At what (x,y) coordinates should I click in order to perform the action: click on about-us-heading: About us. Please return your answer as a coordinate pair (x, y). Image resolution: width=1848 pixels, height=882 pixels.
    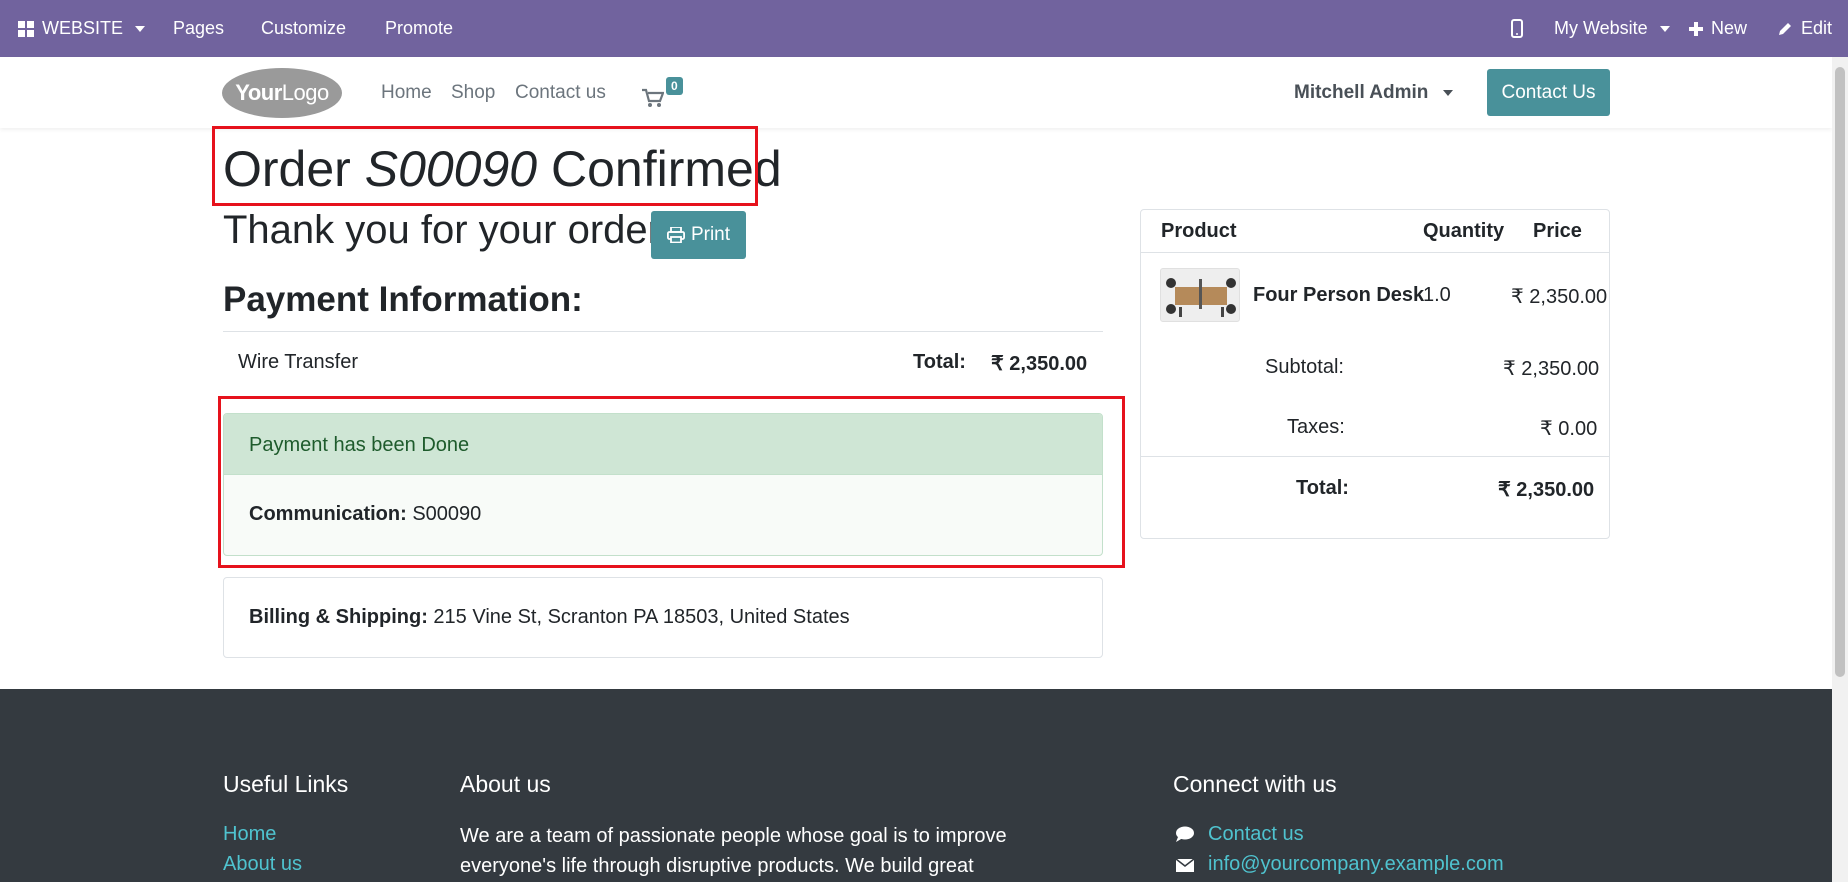
    Looking at the image, I should click on (505, 784).